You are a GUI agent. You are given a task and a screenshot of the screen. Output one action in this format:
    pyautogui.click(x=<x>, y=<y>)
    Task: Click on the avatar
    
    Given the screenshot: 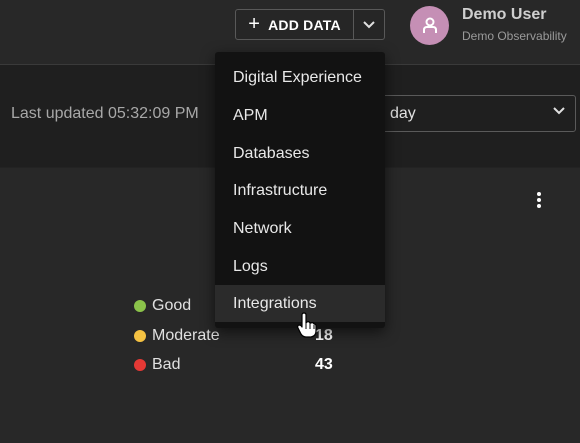 What is the action you would take?
    pyautogui.click(x=429, y=25)
    